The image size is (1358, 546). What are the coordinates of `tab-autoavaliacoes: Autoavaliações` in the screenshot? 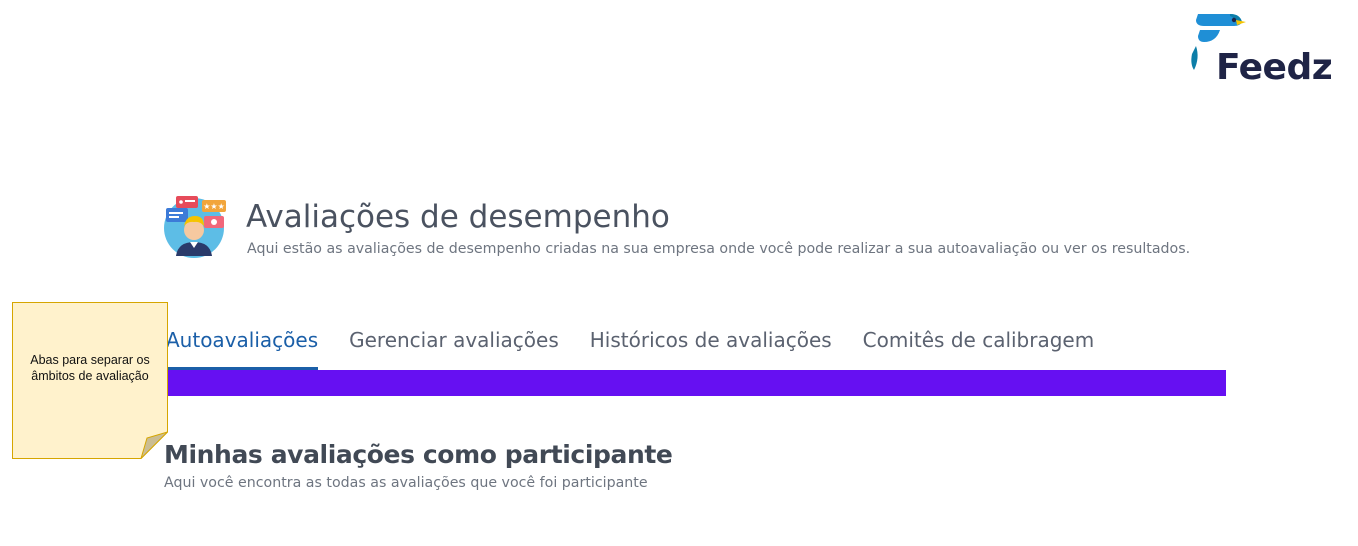 It's located at (242, 346).